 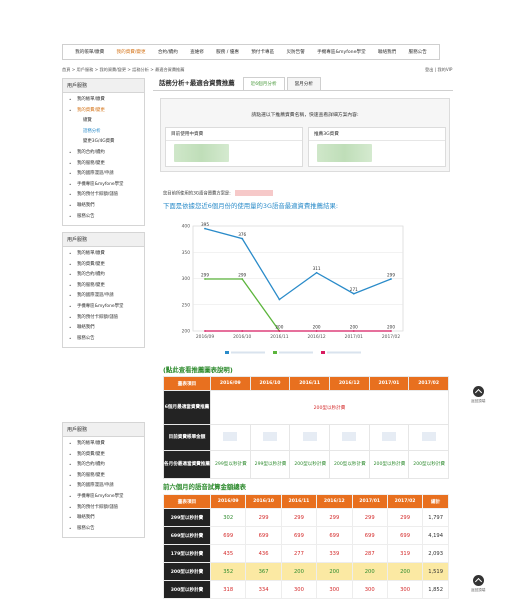 I want to click on sidebar-subitem: 變更3G/4G資費, so click(x=104, y=142).